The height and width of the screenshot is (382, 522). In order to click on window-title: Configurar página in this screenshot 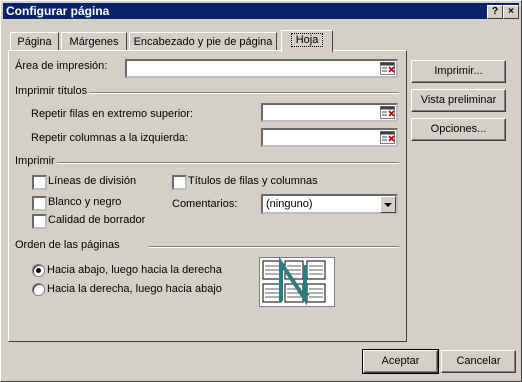, I will do `click(58, 11)`.